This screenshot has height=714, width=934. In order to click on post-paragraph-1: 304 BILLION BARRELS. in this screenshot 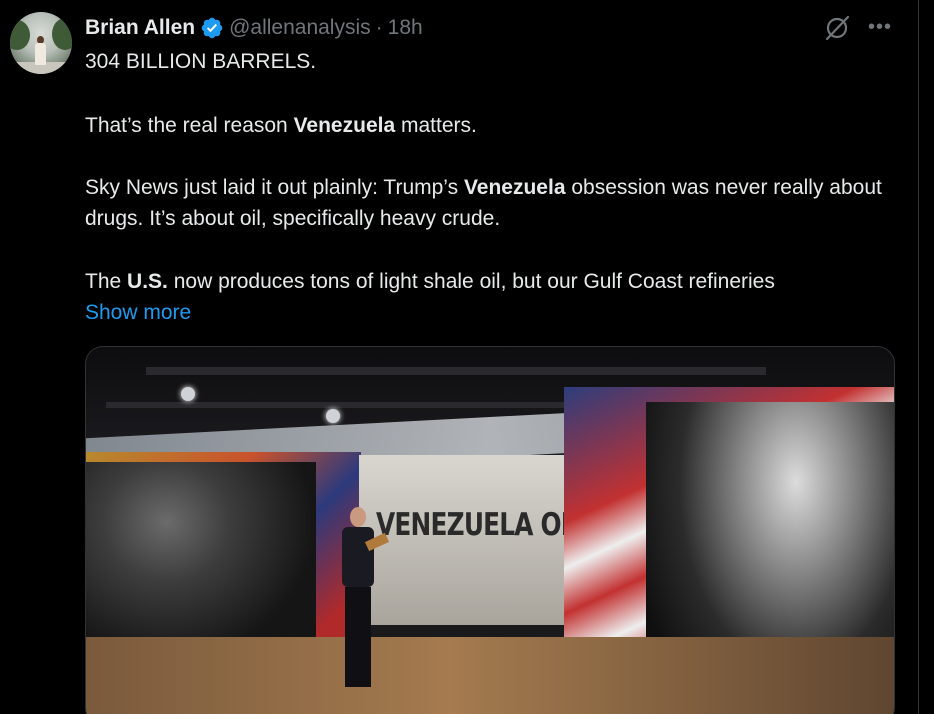, I will do `click(201, 61)`.